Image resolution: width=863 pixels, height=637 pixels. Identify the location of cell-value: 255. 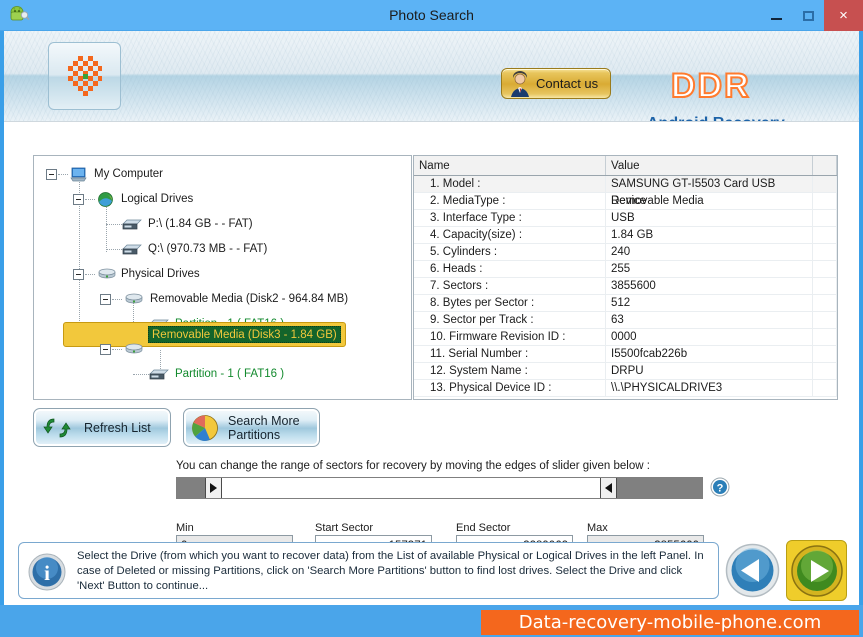
(709, 269).